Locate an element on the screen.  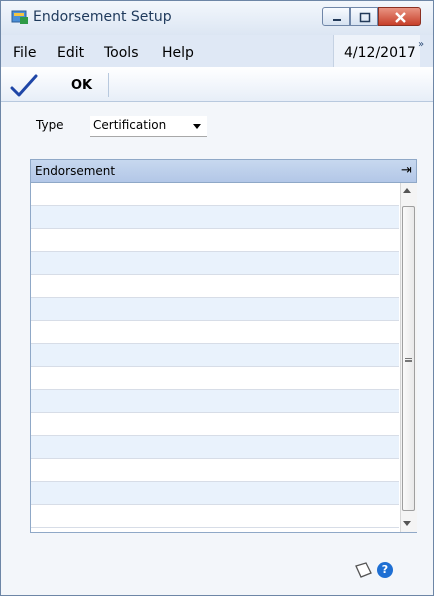
note-icon is located at coordinates (363, 570).